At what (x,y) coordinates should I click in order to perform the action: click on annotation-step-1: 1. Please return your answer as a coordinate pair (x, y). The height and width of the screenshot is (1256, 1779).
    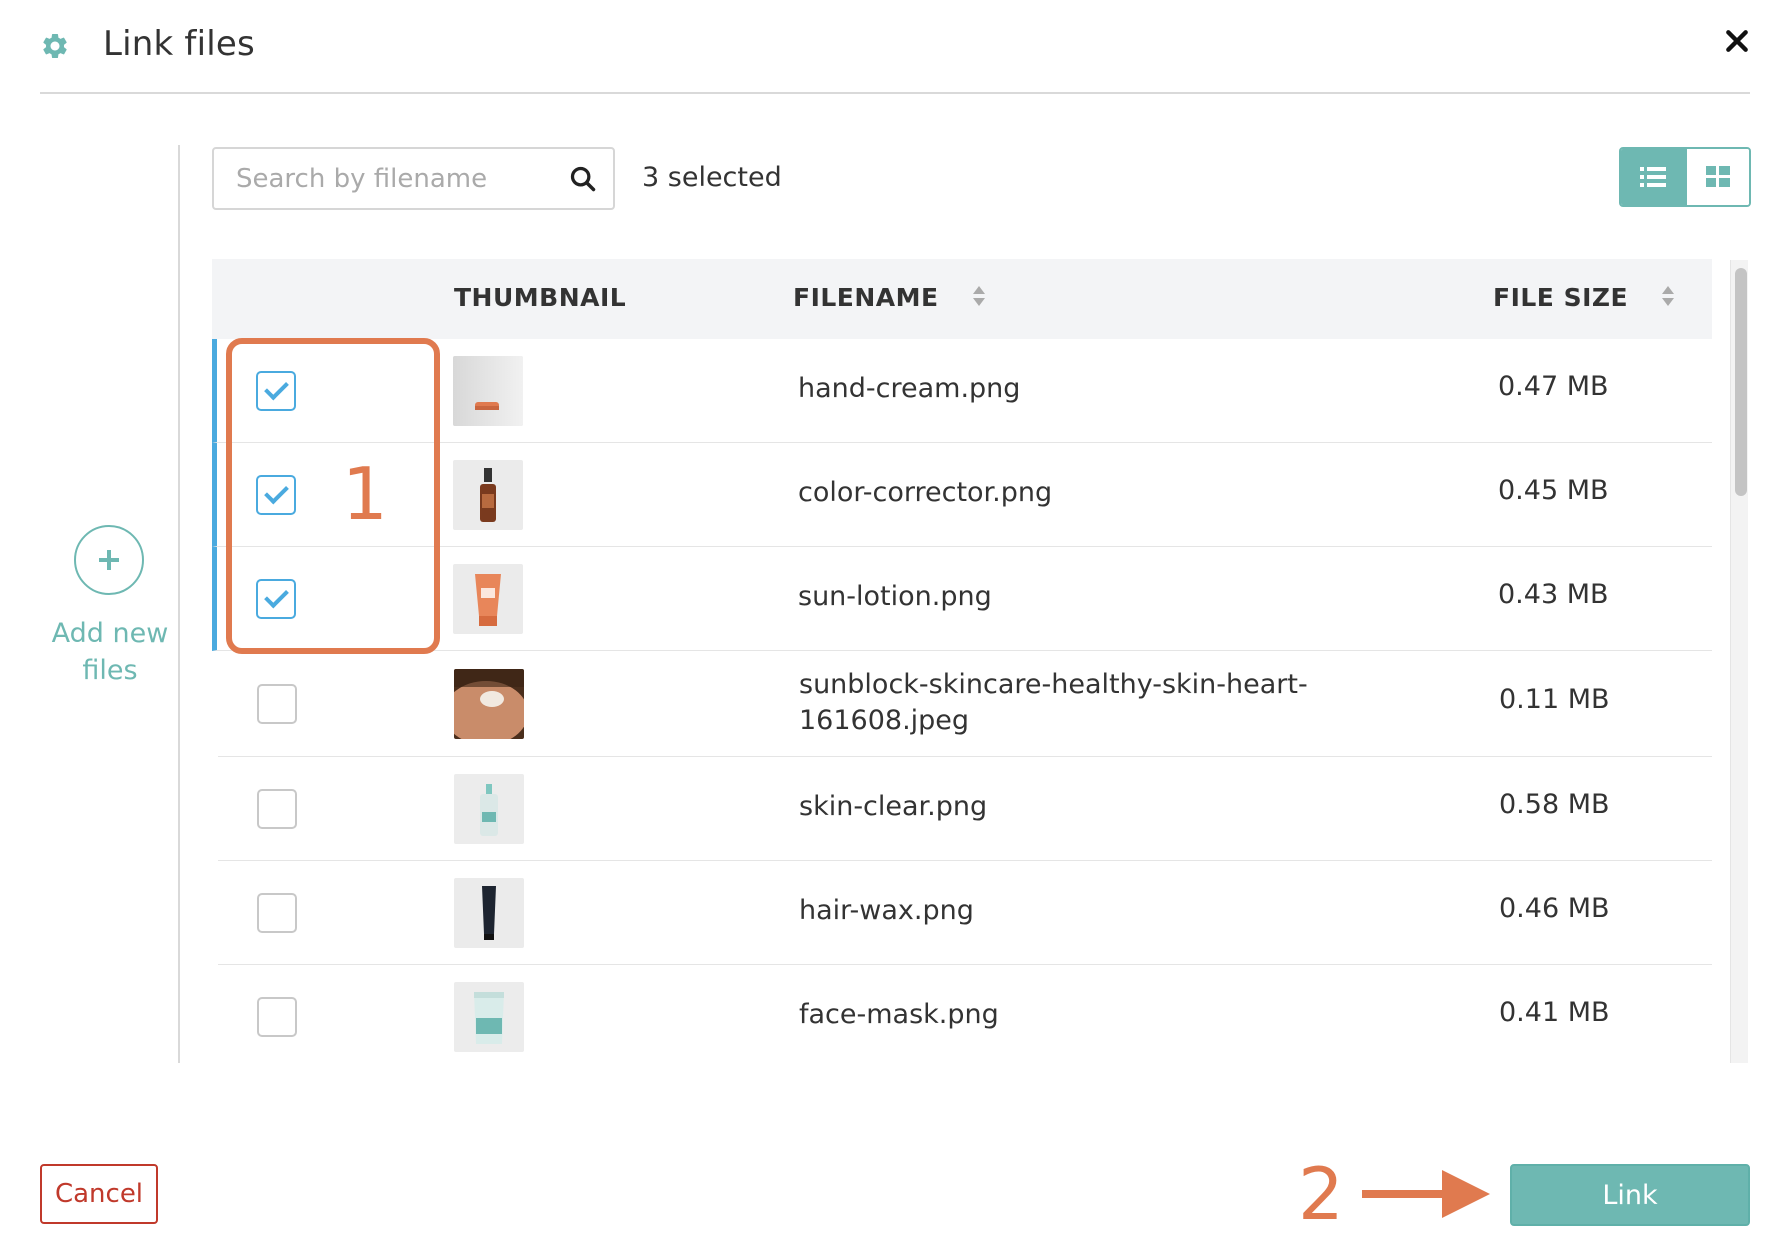
    Looking at the image, I should click on (365, 494).